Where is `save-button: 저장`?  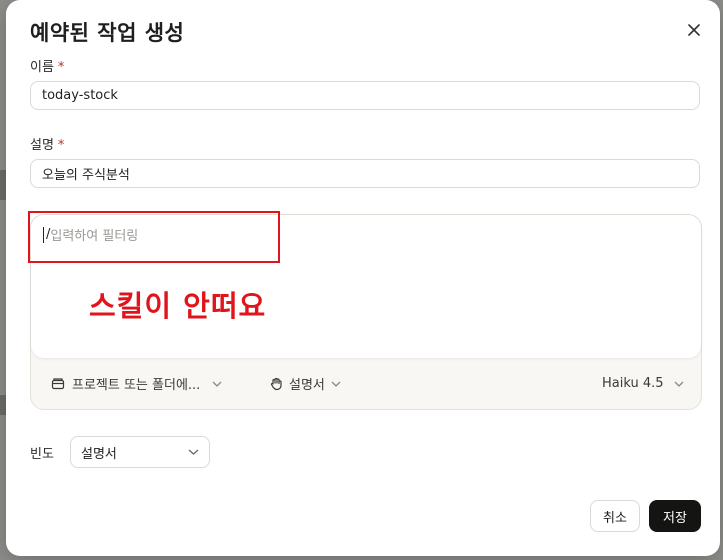
save-button: 저장 is located at coordinates (675, 516).